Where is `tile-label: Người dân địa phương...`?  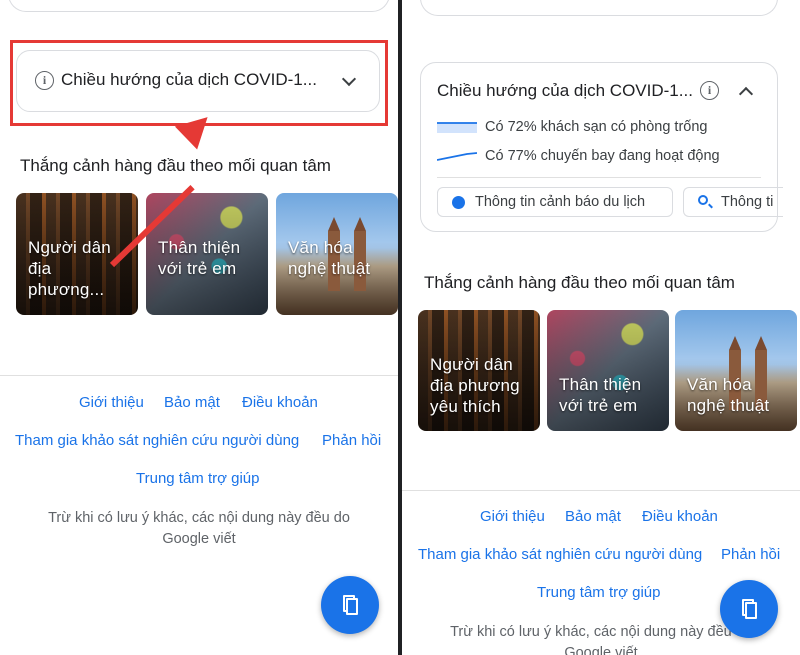
tile-label: Người dân địa phương... is located at coordinates (69, 268).